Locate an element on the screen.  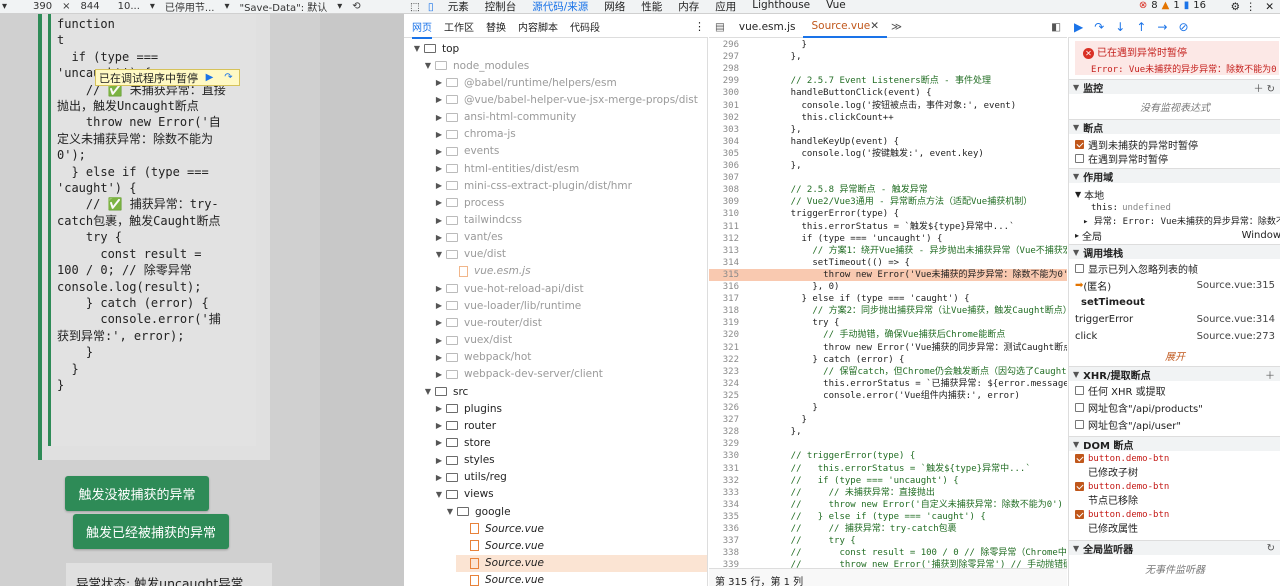
resume-icon: ▶︎ is located at coordinates (209, 77).